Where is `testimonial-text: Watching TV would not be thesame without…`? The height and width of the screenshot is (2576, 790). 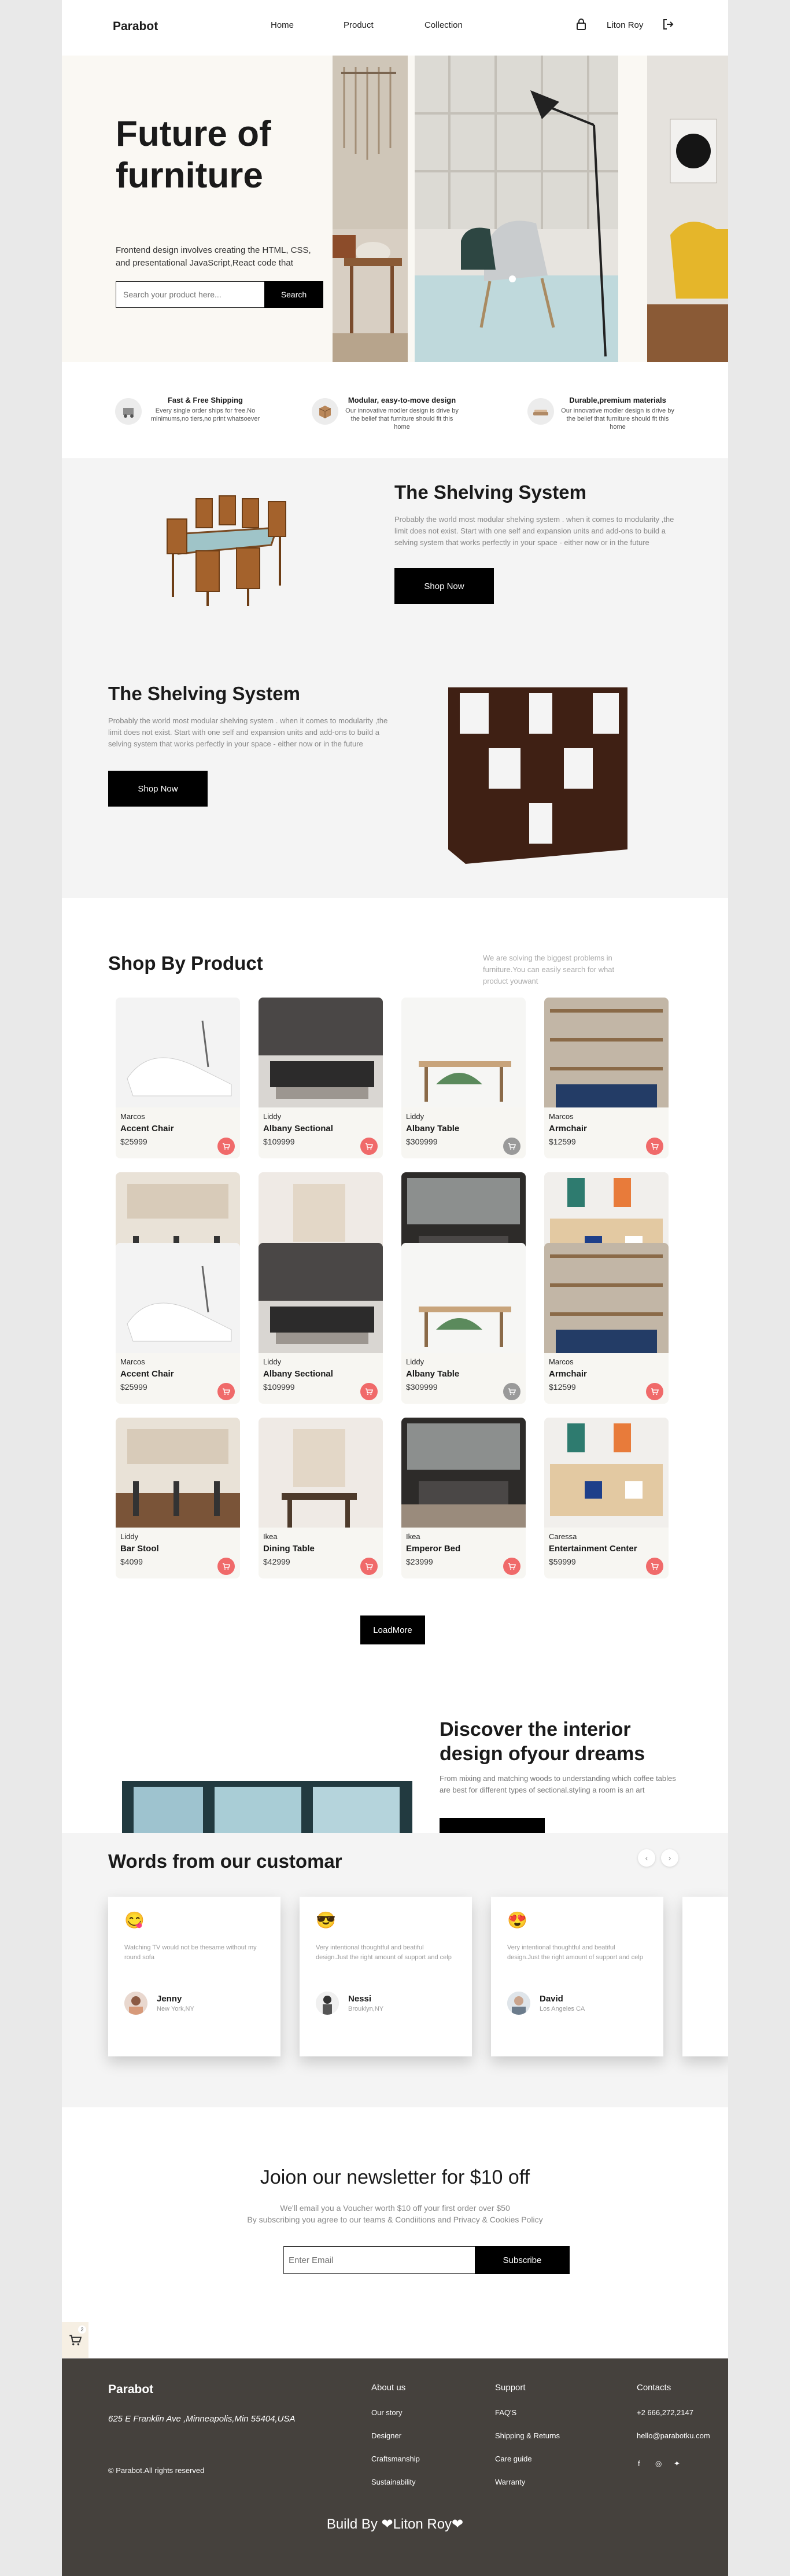
testimonial-text: Watching TV would not be thesame without… is located at coordinates (190, 1952).